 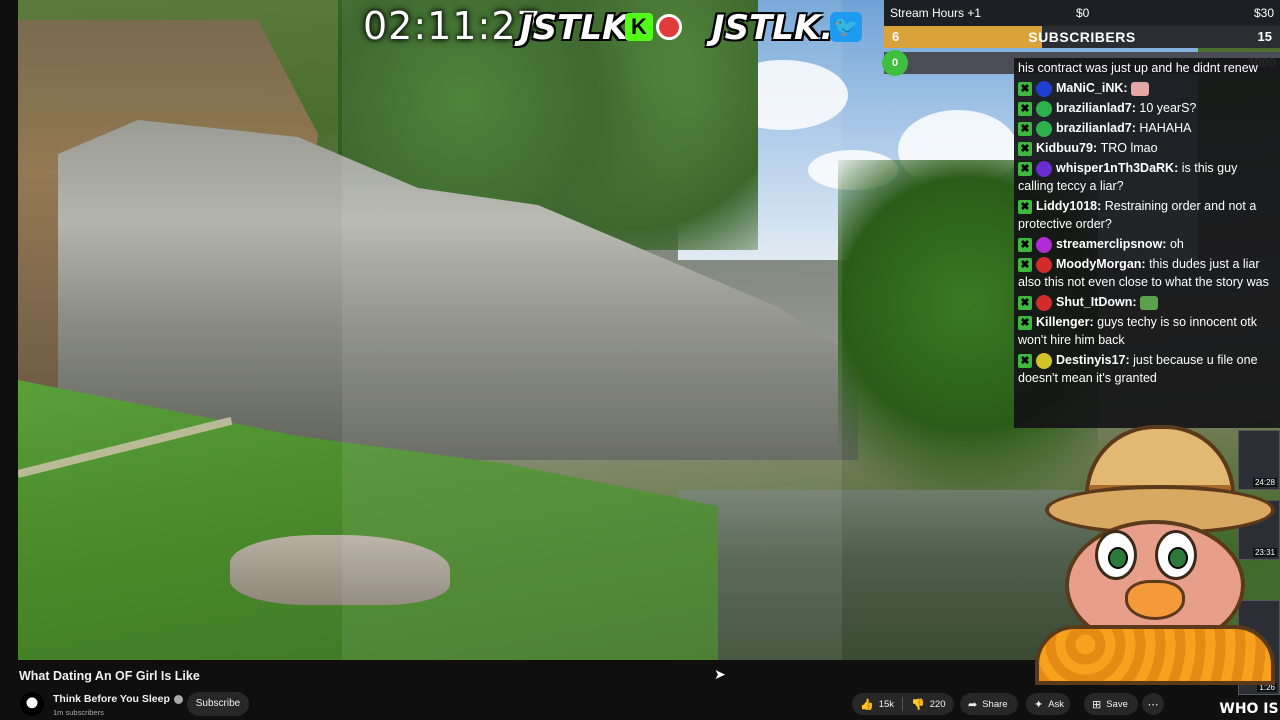 I want to click on divider, so click(x=903, y=704).